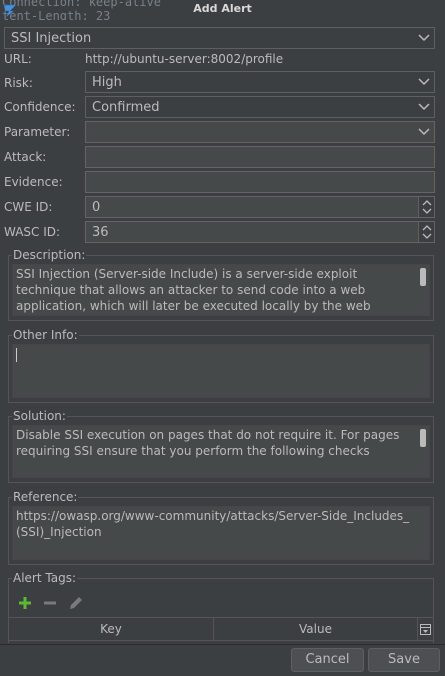 The image size is (445, 676). What do you see at coordinates (221, 371) in the screenshot?
I see `other-info-textarea` at bounding box center [221, 371].